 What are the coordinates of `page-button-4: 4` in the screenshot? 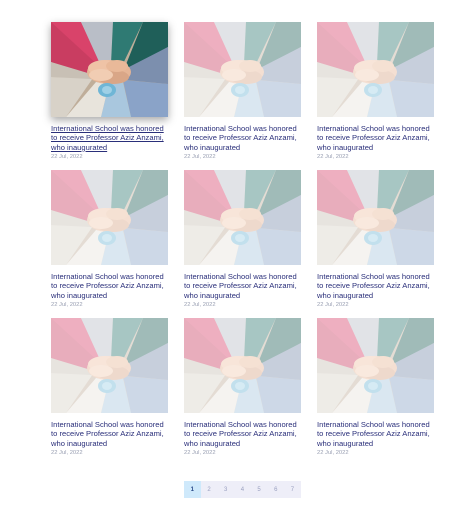 It's located at (242, 489).